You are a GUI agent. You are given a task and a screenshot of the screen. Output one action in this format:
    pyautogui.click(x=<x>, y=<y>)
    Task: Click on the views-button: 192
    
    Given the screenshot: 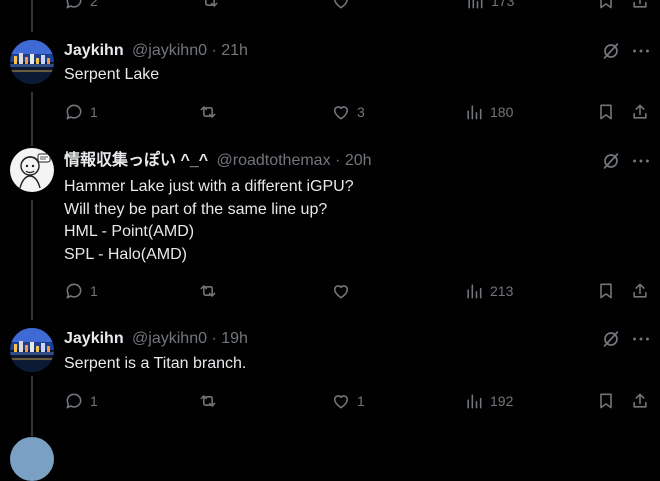 What is the action you would take?
    pyautogui.click(x=488, y=401)
    